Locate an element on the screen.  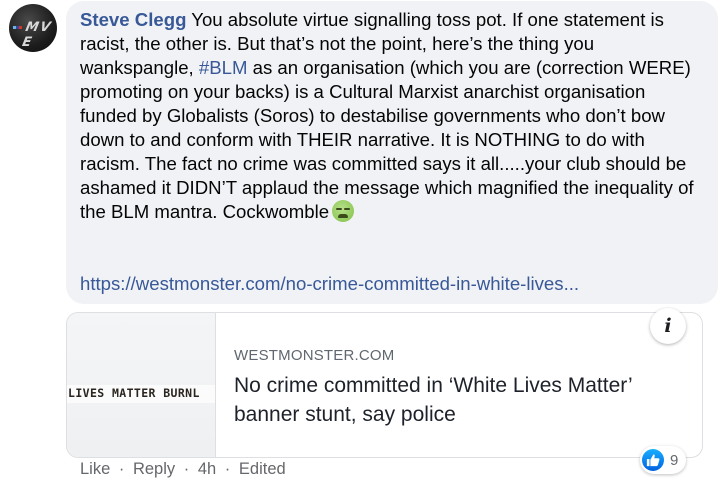
timestamp: 4h is located at coordinates (207, 469).